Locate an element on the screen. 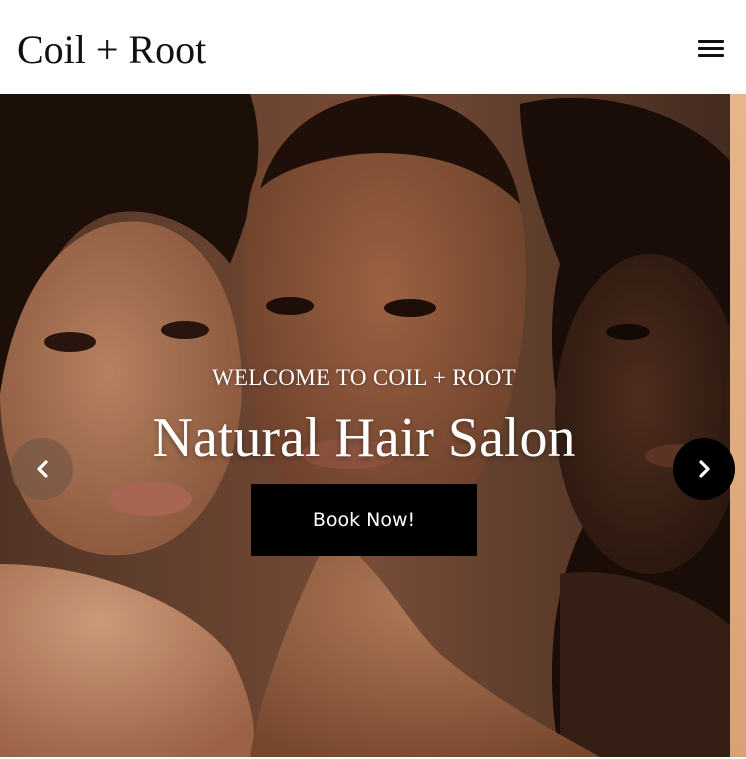 This screenshot has width=746, height=759. site-header: Coil + Root is located at coordinates (373, 47).